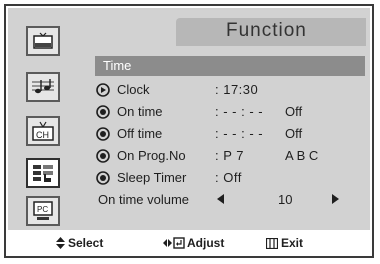 Image resolution: width=380 pixels, height=264 pixels. I want to click on function-icon, so click(43, 173).